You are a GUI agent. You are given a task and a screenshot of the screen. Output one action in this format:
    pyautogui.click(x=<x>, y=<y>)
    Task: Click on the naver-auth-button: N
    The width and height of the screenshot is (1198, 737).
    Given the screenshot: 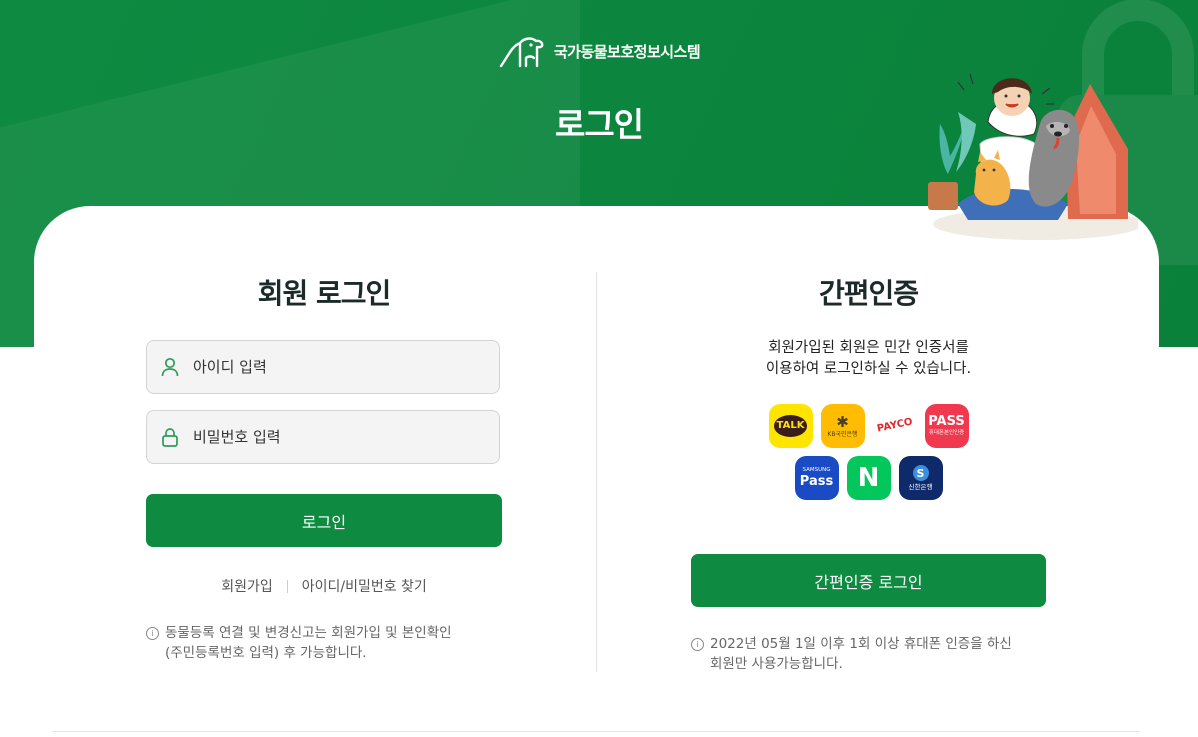 What is the action you would take?
    pyautogui.click(x=868, y=478)
    